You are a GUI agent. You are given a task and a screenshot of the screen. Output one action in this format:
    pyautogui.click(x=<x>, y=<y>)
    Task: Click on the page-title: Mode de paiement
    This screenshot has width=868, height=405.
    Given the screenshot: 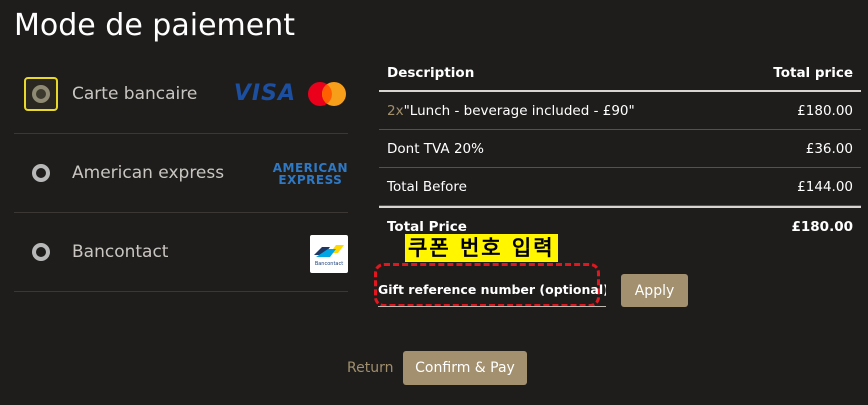 What is the action you would take?
    pyautogui.click(x=154, y=25)
    